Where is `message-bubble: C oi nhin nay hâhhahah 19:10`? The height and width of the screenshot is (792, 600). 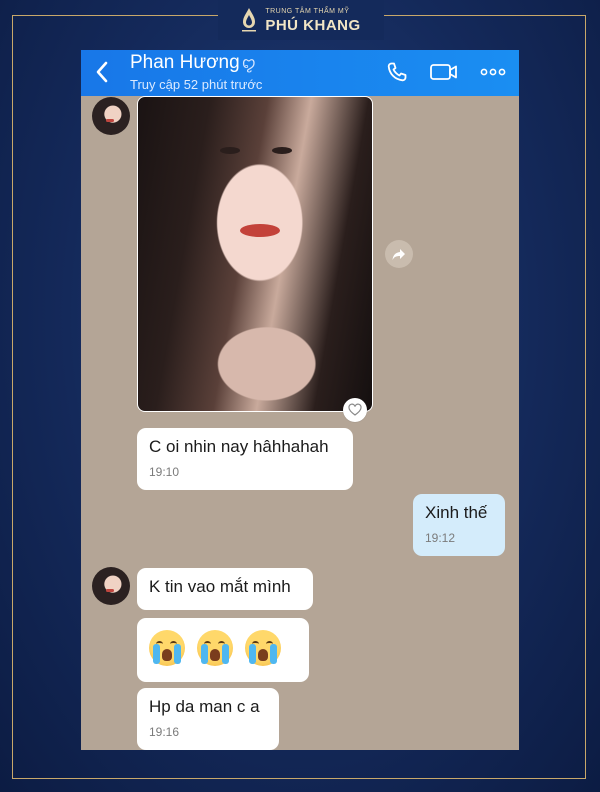
message-bubble: C oi nhin nay hâhhahah 19:10 is located at coordinates (245, 459).